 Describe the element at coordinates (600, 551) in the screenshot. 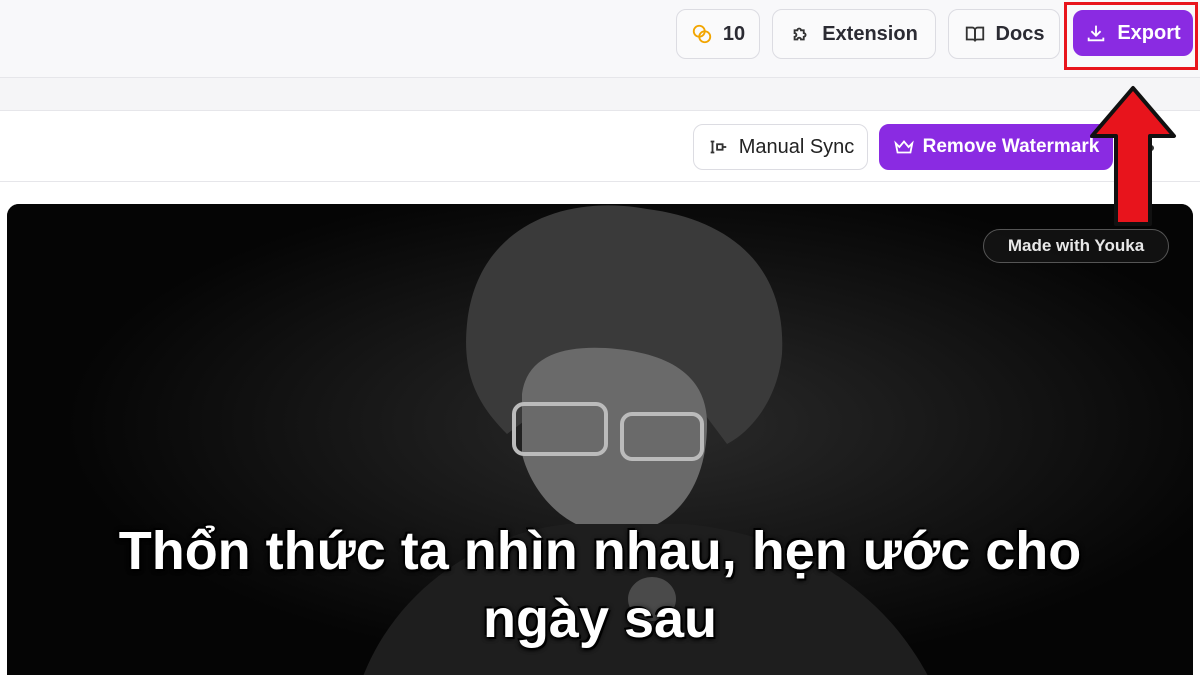

I see `lyric-line-1: Thổn thức ta nhìn nhau, hẹn ước cho` at that location.